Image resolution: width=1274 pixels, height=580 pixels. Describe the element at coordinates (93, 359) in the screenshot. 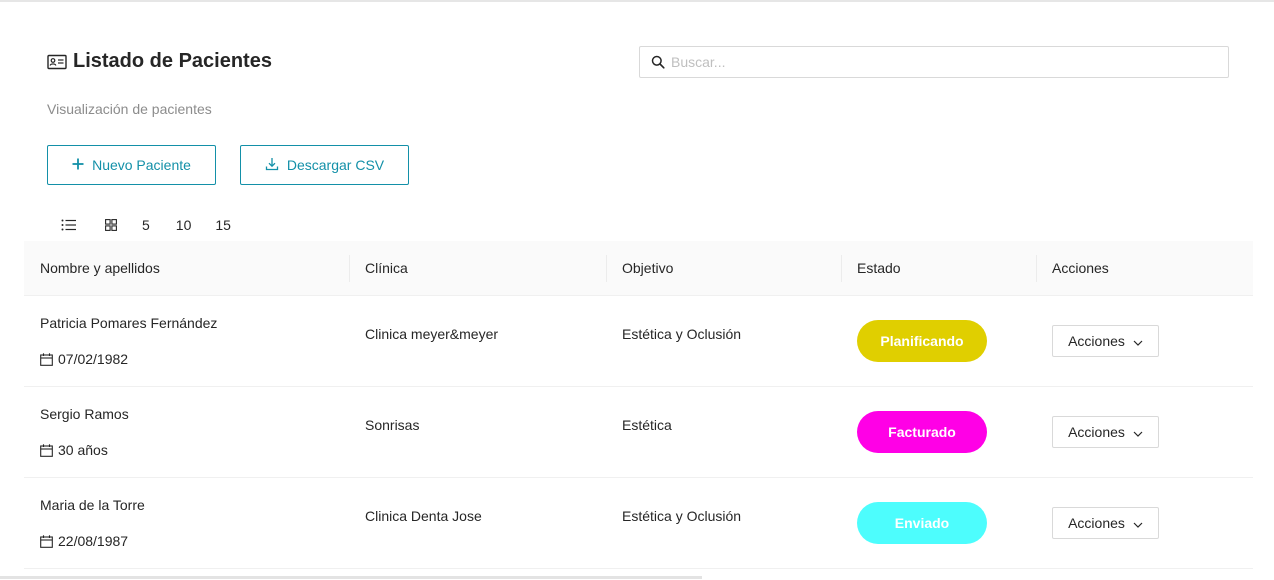

I see `patient-date-text: 07/02/1982` at that location.